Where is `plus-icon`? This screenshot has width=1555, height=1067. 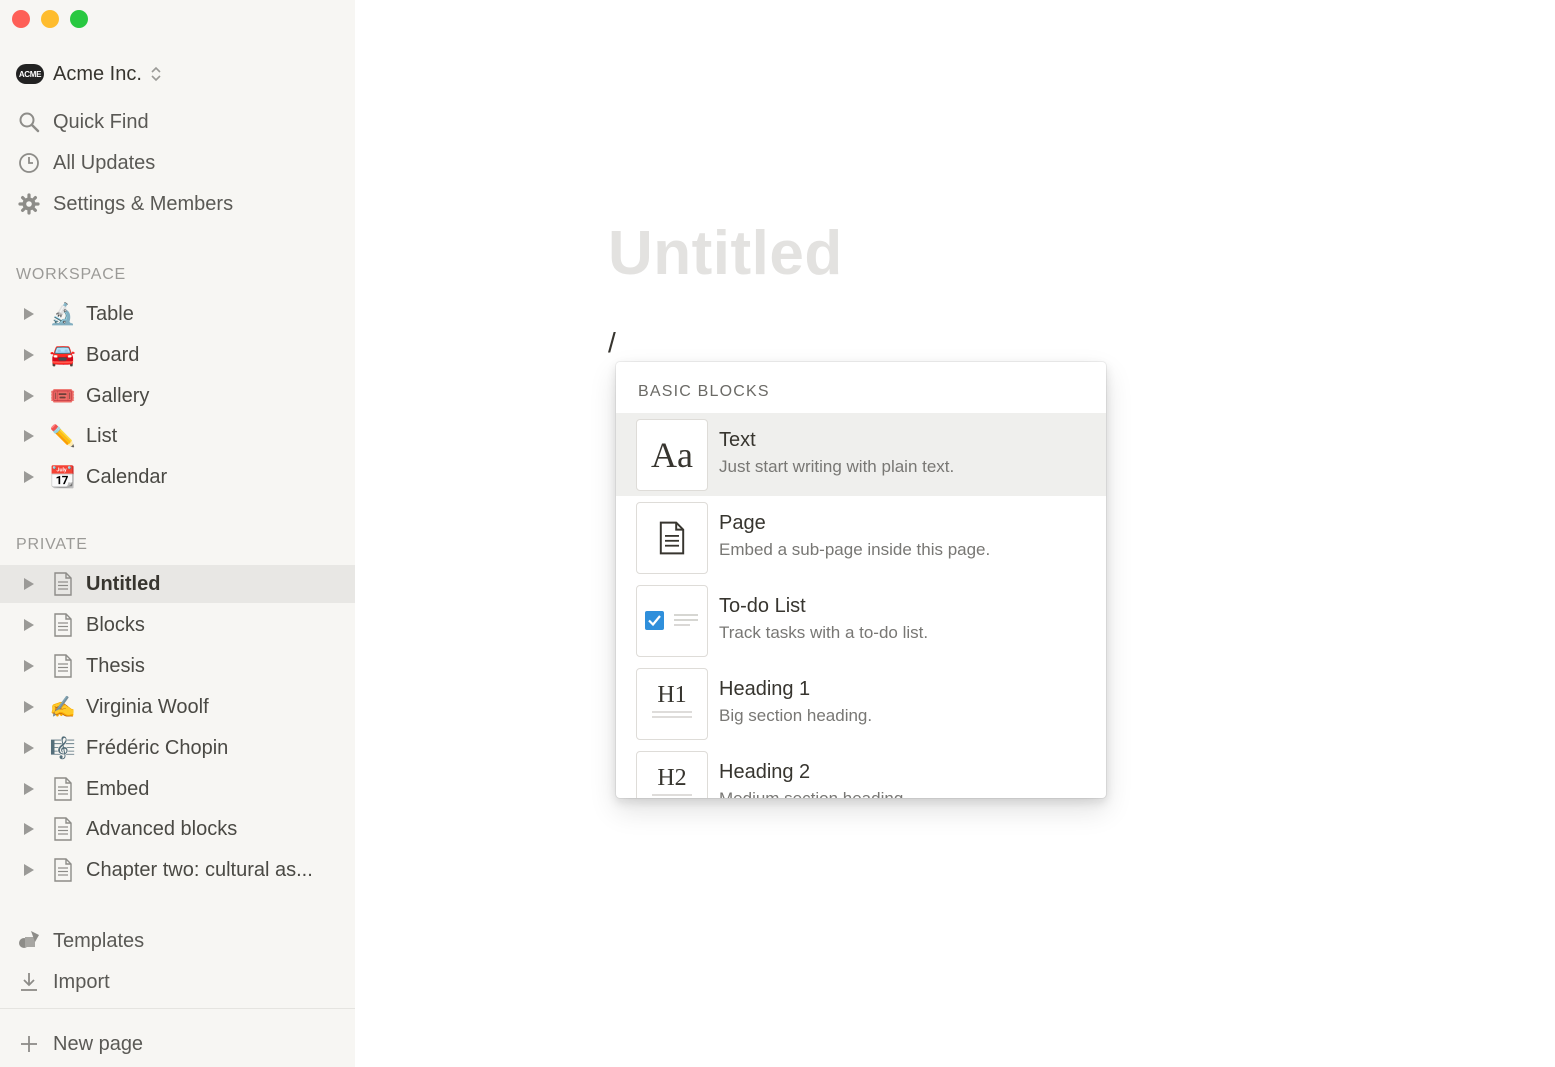 plus-icon is located at coordinates (29, 1044).